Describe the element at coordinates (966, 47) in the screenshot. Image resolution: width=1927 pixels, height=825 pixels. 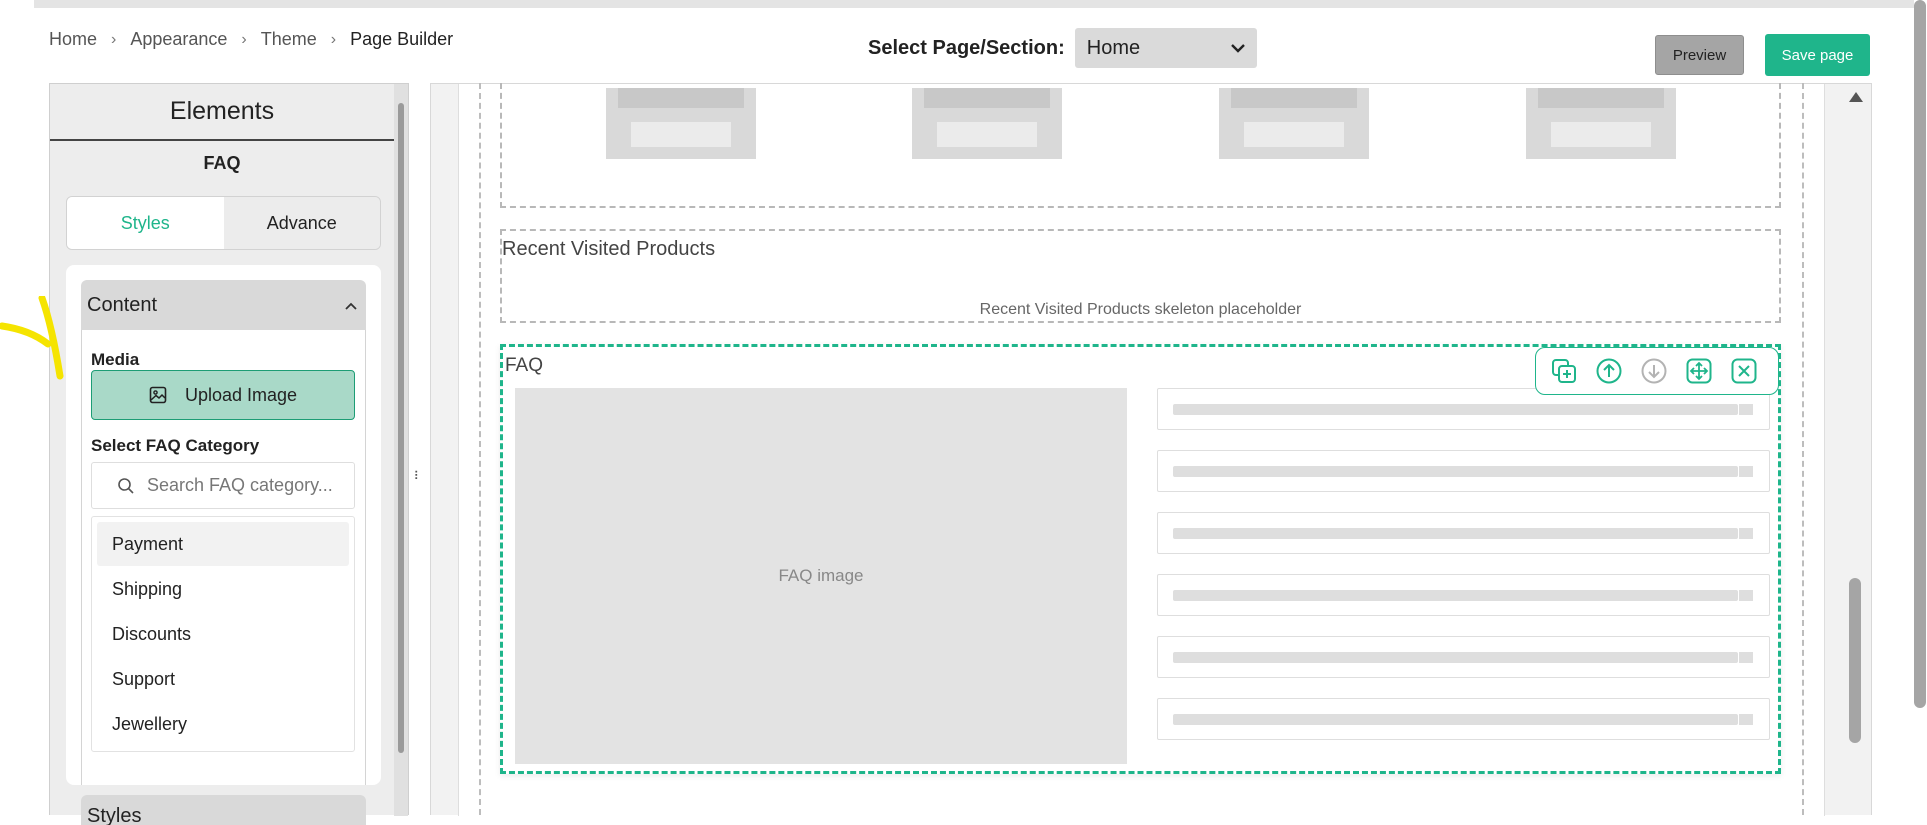
I see `page-select-label: Select Page/Section:` at that location.